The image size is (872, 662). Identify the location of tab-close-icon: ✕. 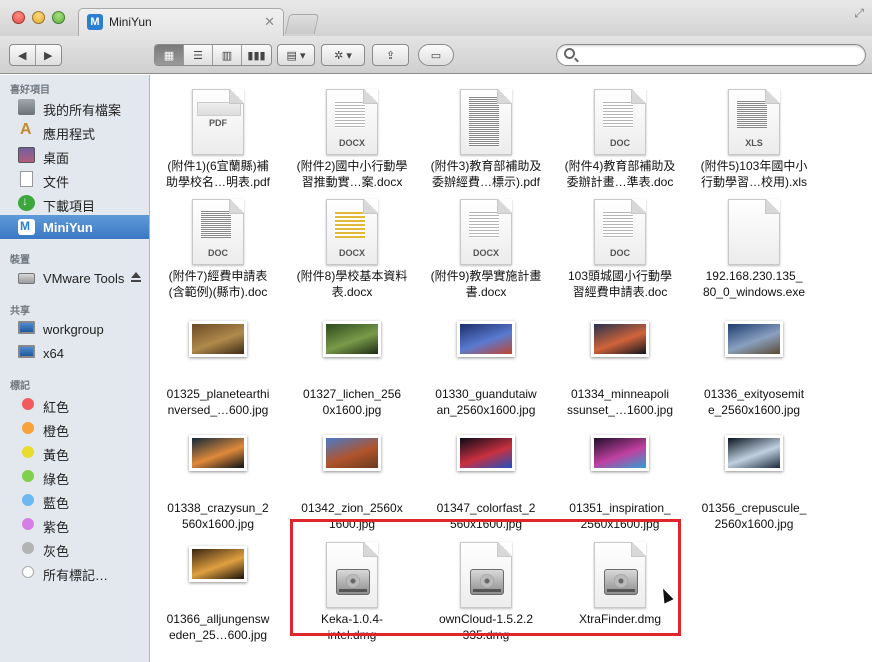
(269, 22).